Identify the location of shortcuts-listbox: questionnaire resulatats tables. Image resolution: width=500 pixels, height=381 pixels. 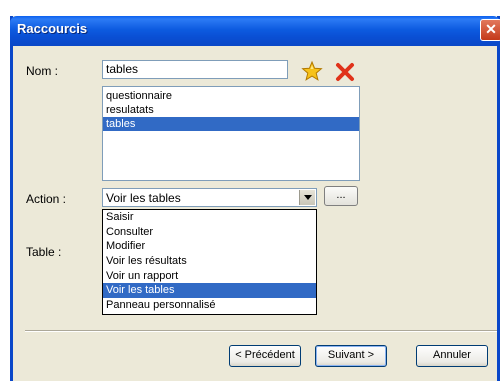
(231, 133).